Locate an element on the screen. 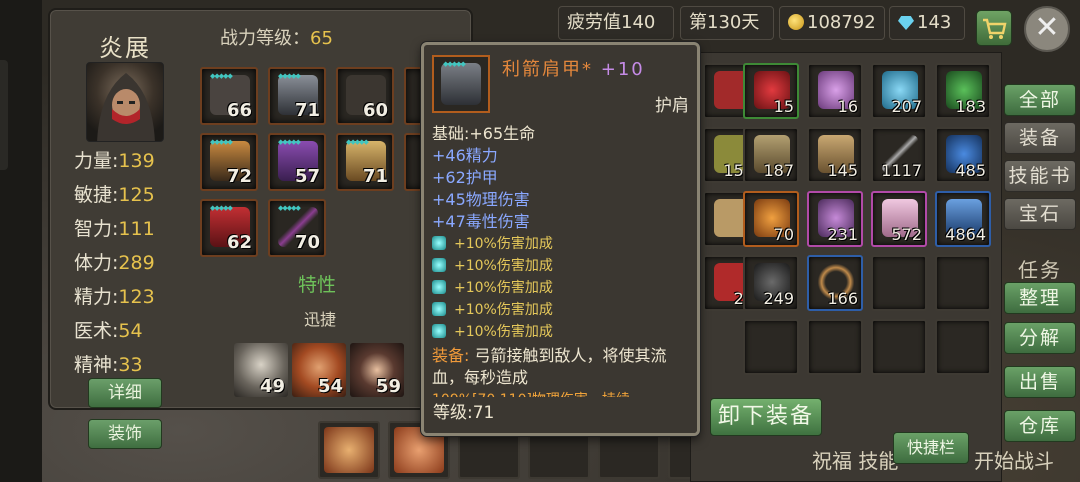  socket-gem-icon is located at coordinates (439, 243).